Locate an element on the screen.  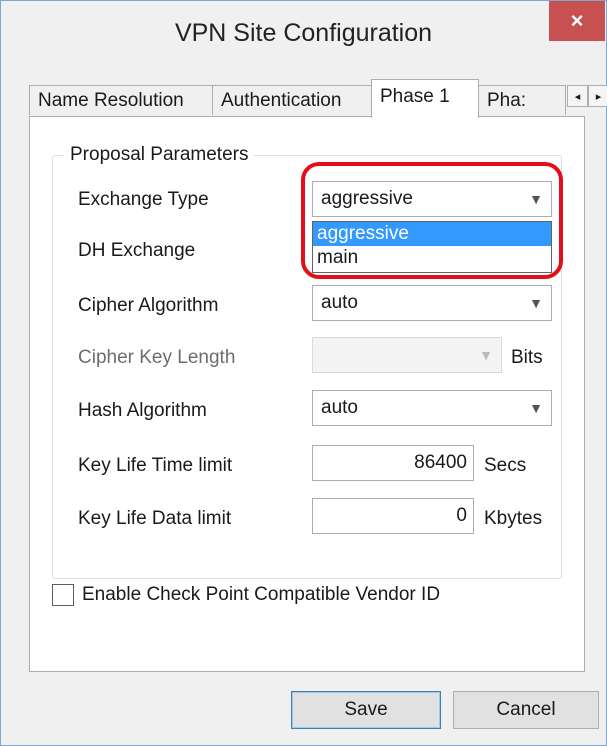
tab-name-resolution: Name Resolution is located at coordinates (121, 100).